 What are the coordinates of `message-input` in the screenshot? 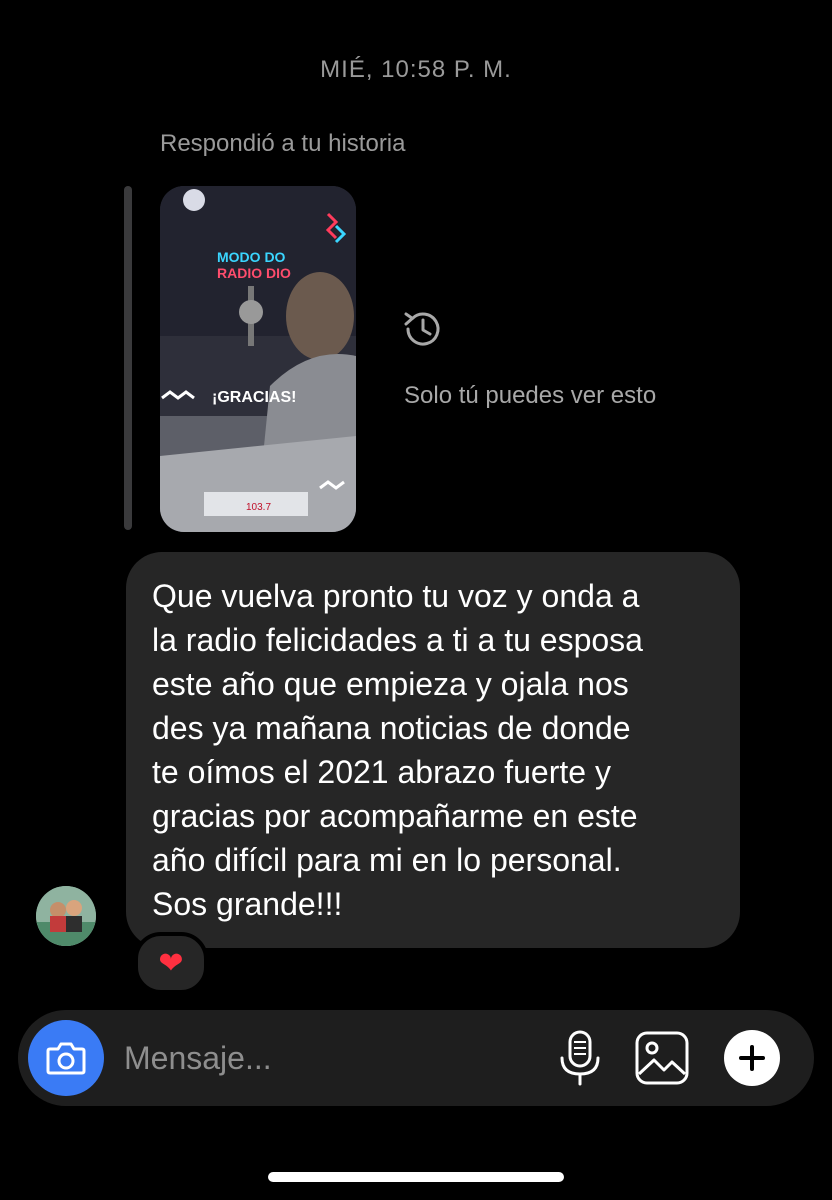 It's located at (324, 1058).